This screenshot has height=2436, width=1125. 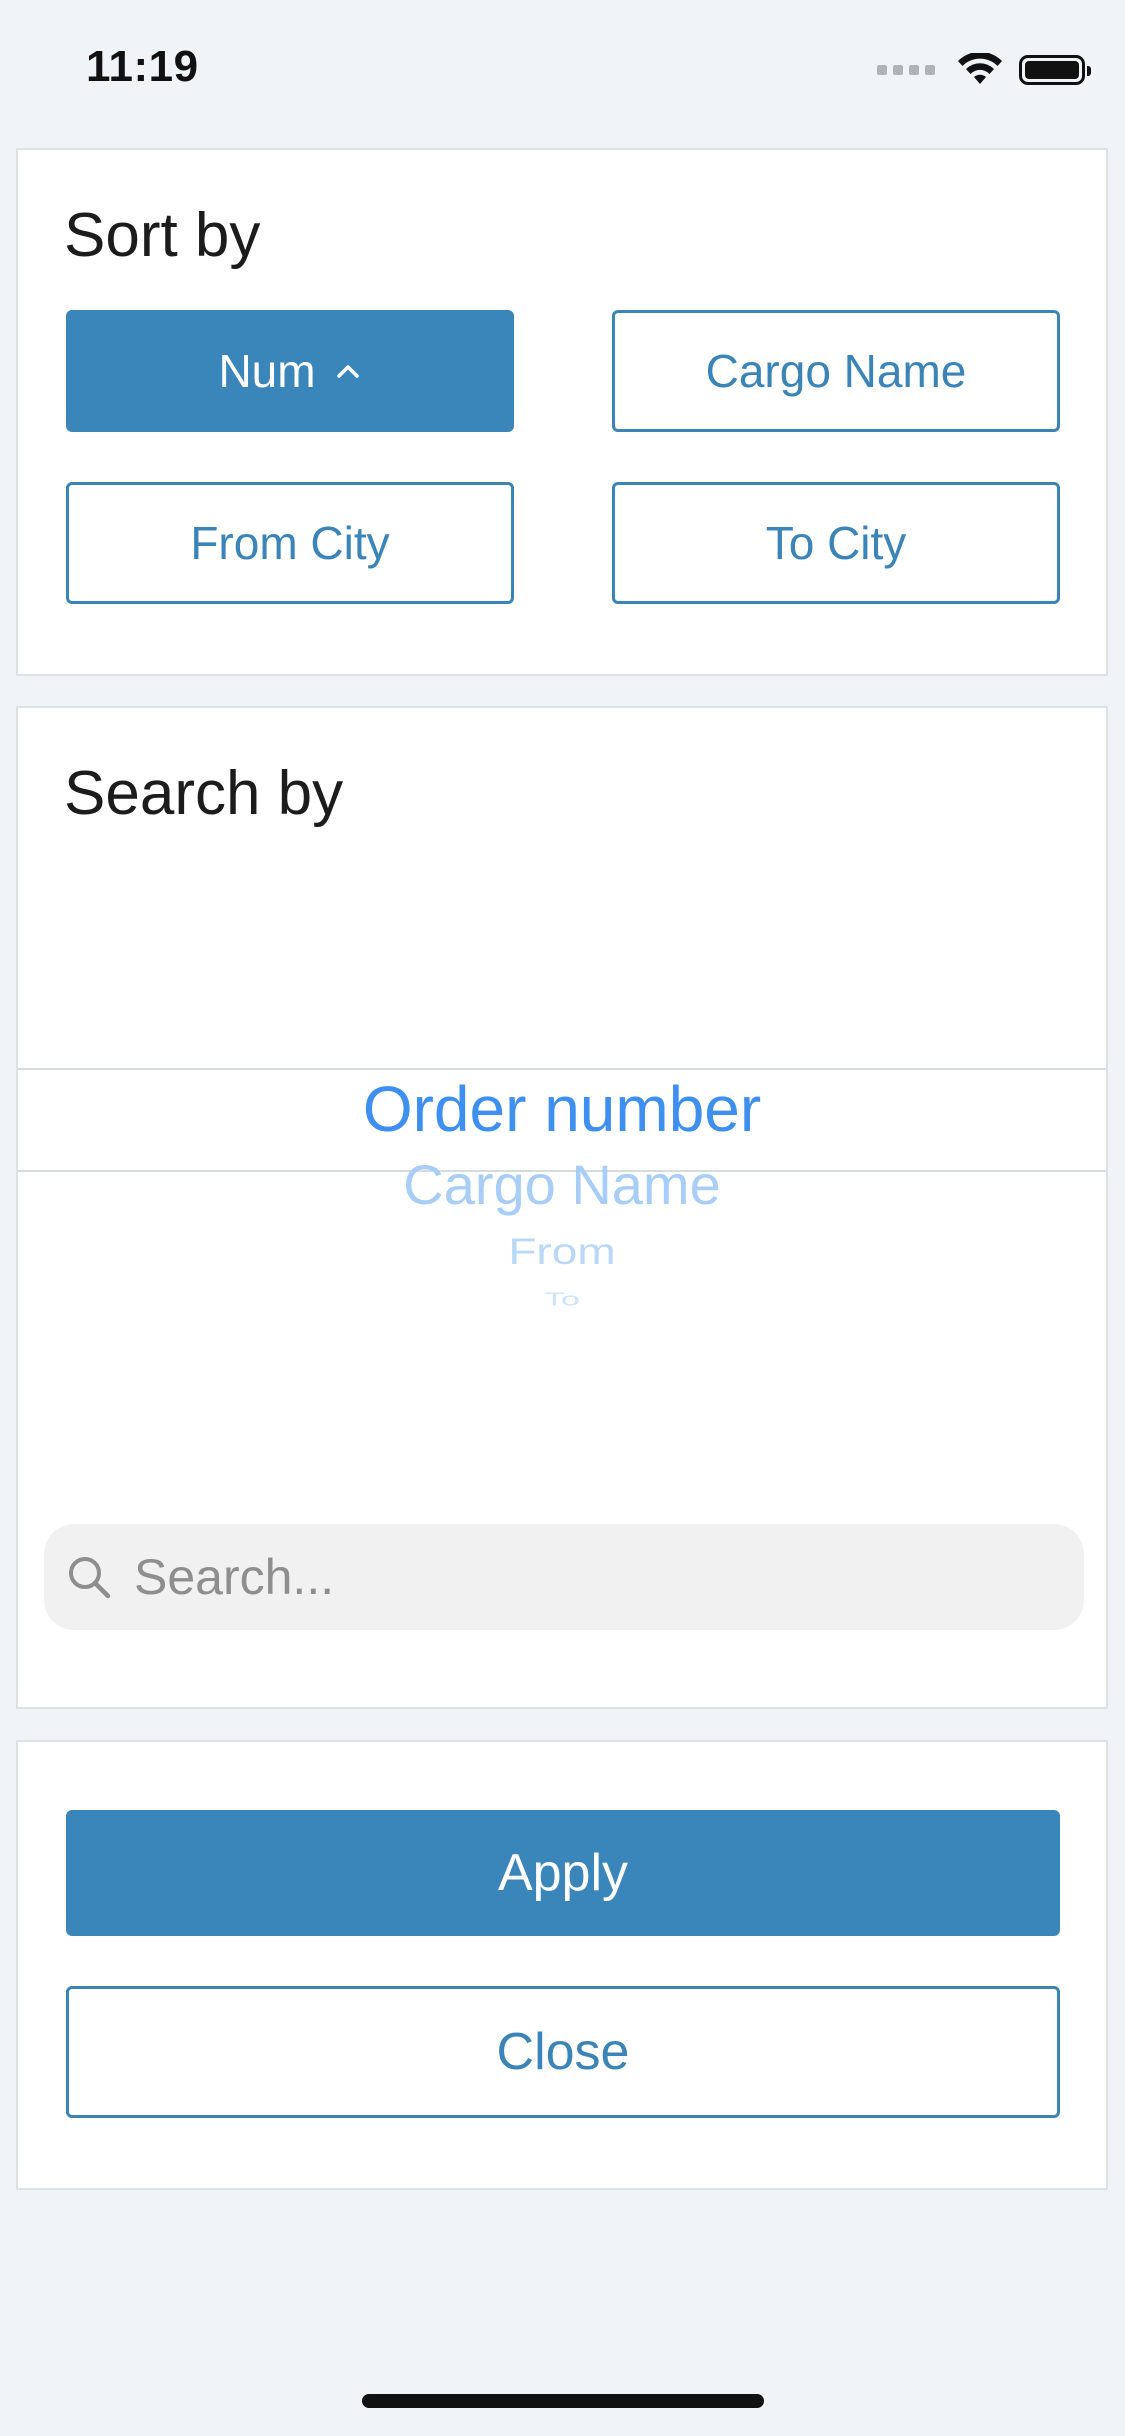 What do you see at coordinates (562, 1109) in the screenshot?
I see `picker-item-selected: Order number` at bounding box center [562, 1109].